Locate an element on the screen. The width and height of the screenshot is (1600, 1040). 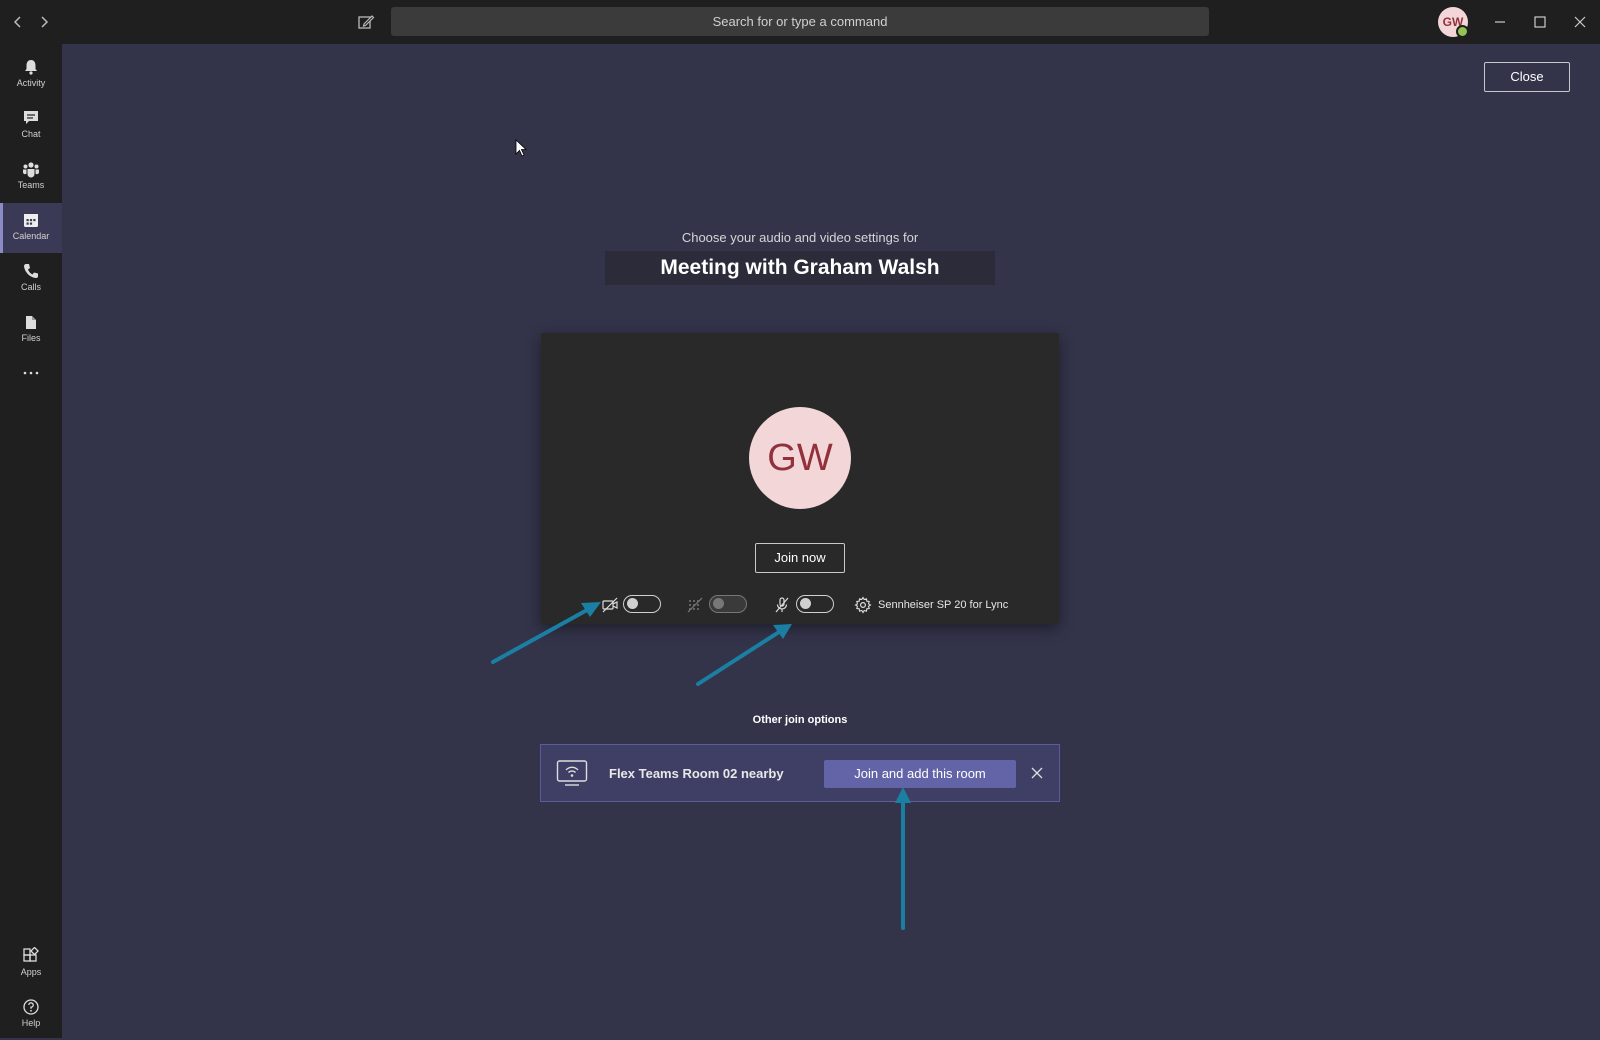
nearby-room-label: Flex Teams Room 02 nearby is located at coordinates (696, 773).